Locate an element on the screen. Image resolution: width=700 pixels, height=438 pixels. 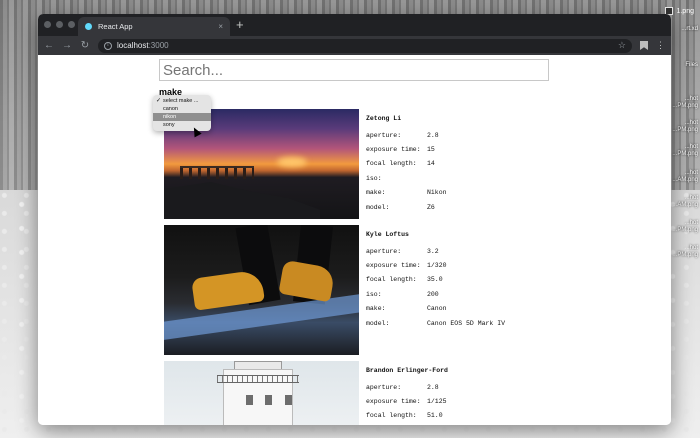
aperture-row: aperture: 3.2 is located at coordinates (435, 251).